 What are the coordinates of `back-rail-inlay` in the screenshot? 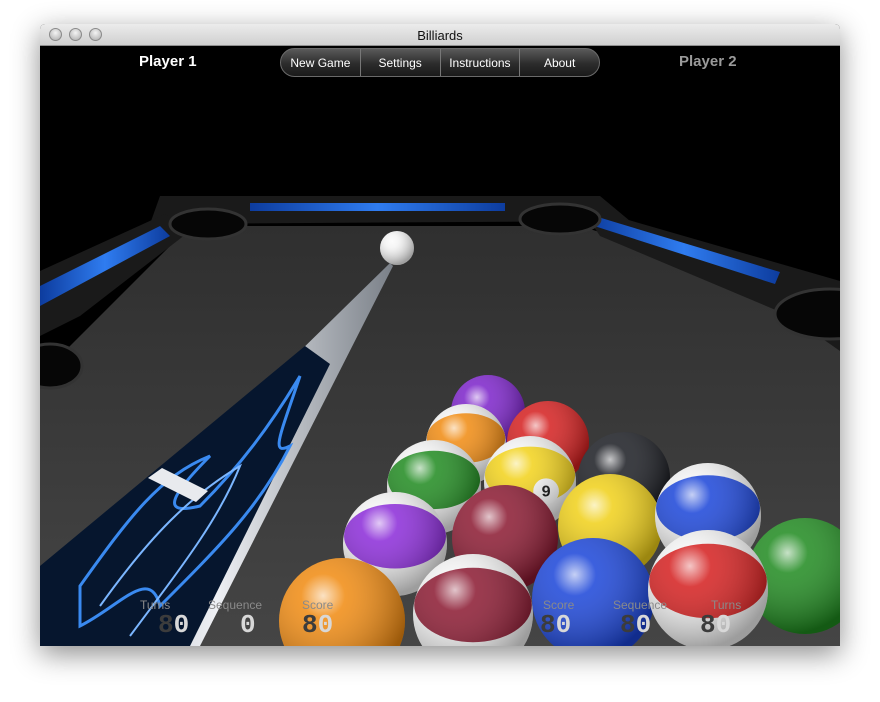 It's located at (377, 207).